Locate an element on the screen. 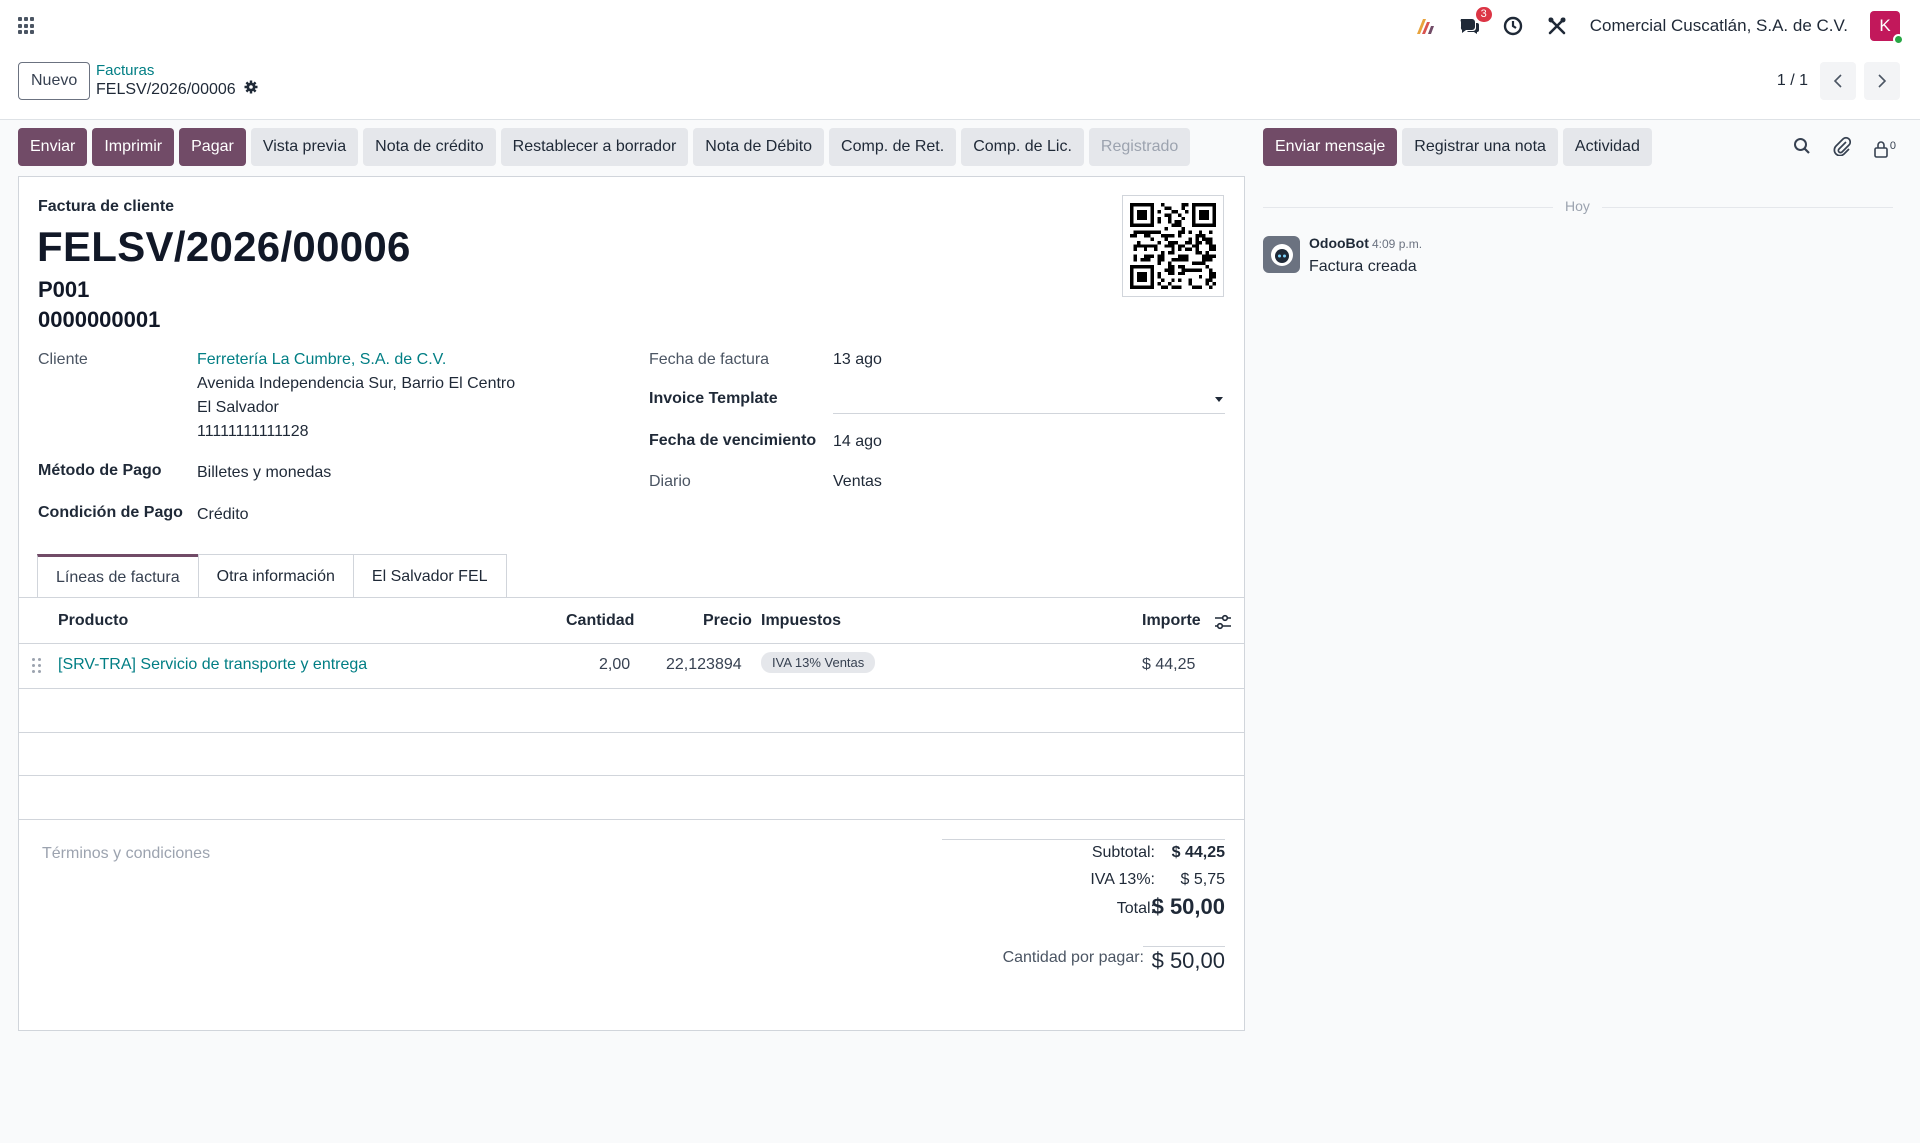 The image size is (1920, 1143). line-tax-tag: IVA 13% Ventas is located at coordinates (818, 662).